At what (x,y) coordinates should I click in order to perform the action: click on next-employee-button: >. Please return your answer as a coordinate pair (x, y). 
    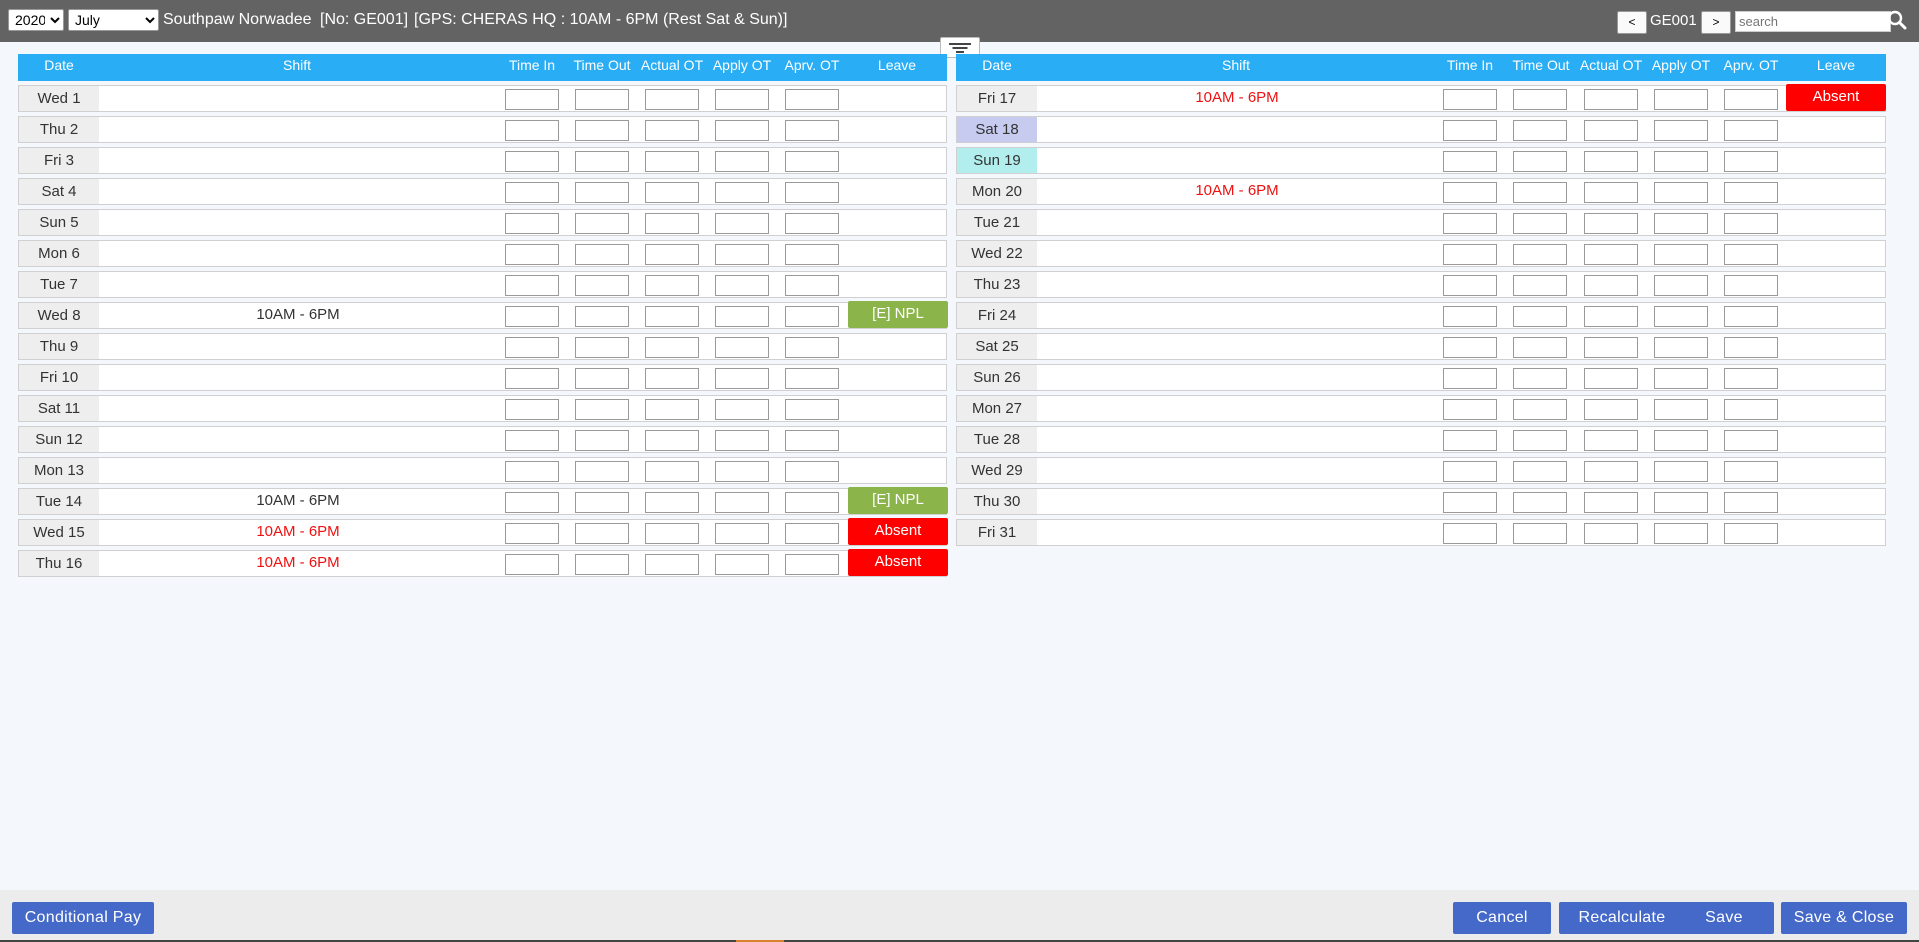
    Looking at the image, I should click on (1716, 22).